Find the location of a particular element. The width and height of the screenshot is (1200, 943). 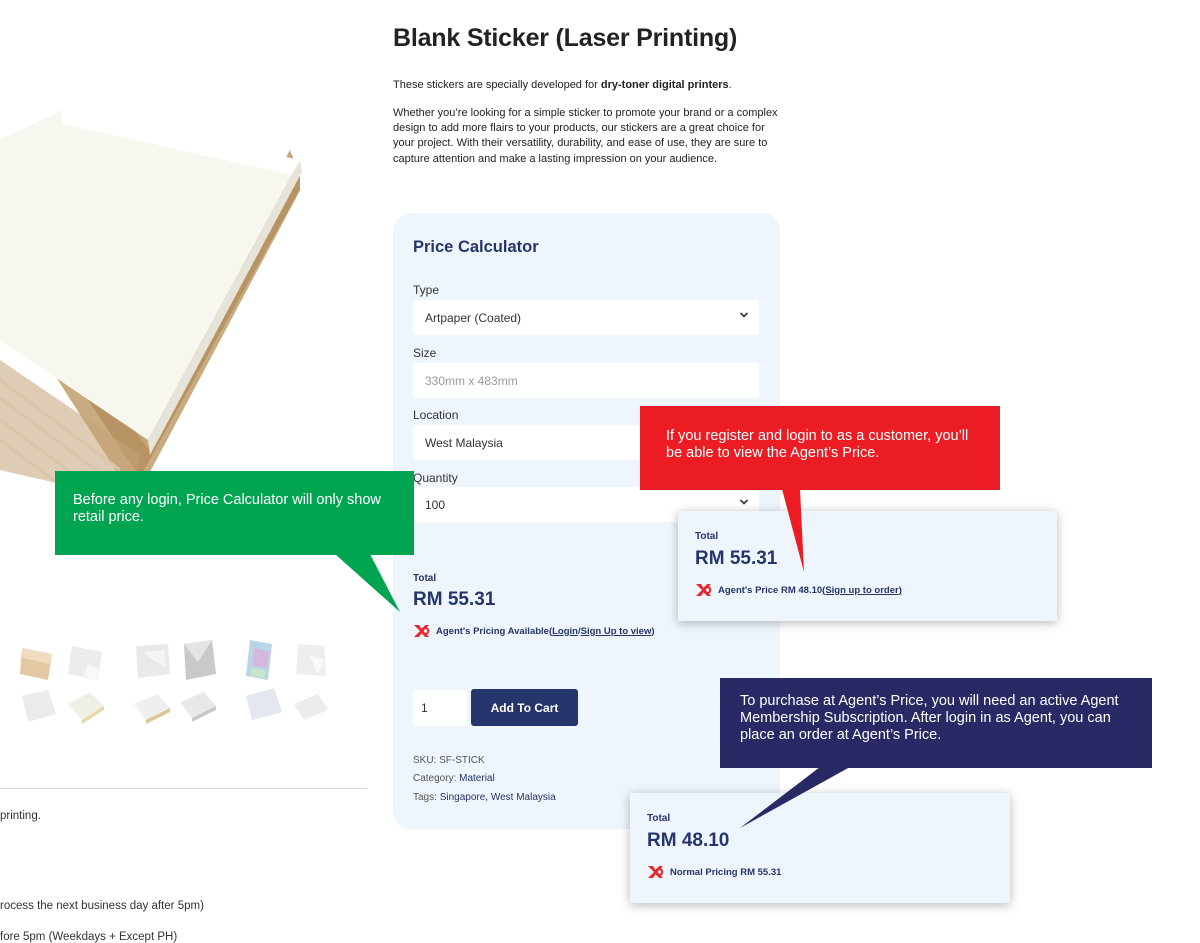

type-value: Artpaper (Coated) is located at coordinates (473, 318).